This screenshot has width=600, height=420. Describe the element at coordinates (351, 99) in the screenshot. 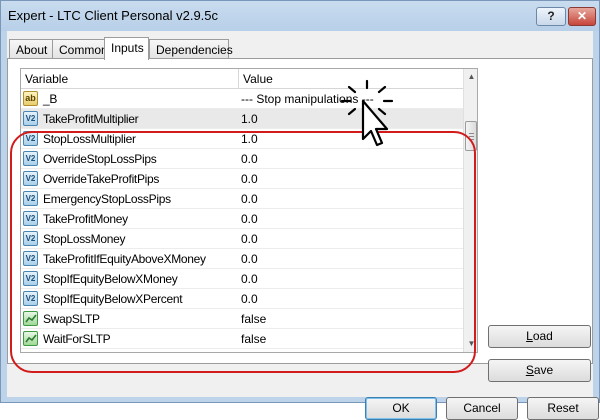

I see `variable-value: --- Stop manipulations ---` at that location.